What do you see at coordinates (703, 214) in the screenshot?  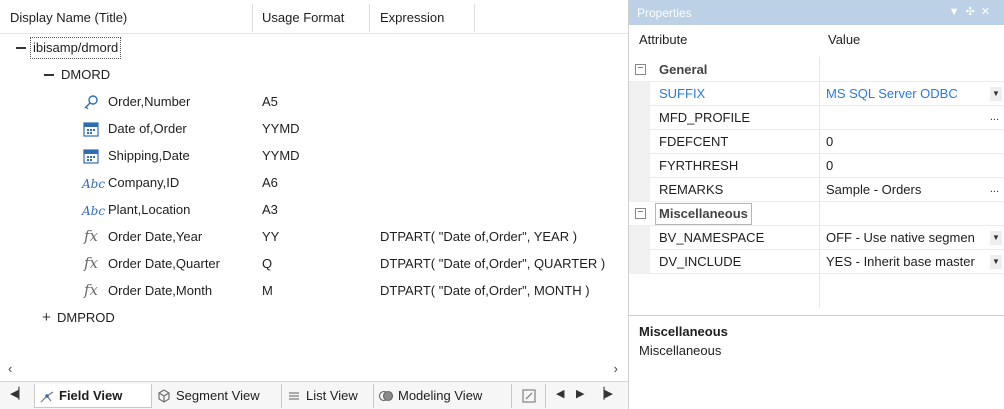 I see `category-label: Miscellaneous` at bounding box center [703, 214].